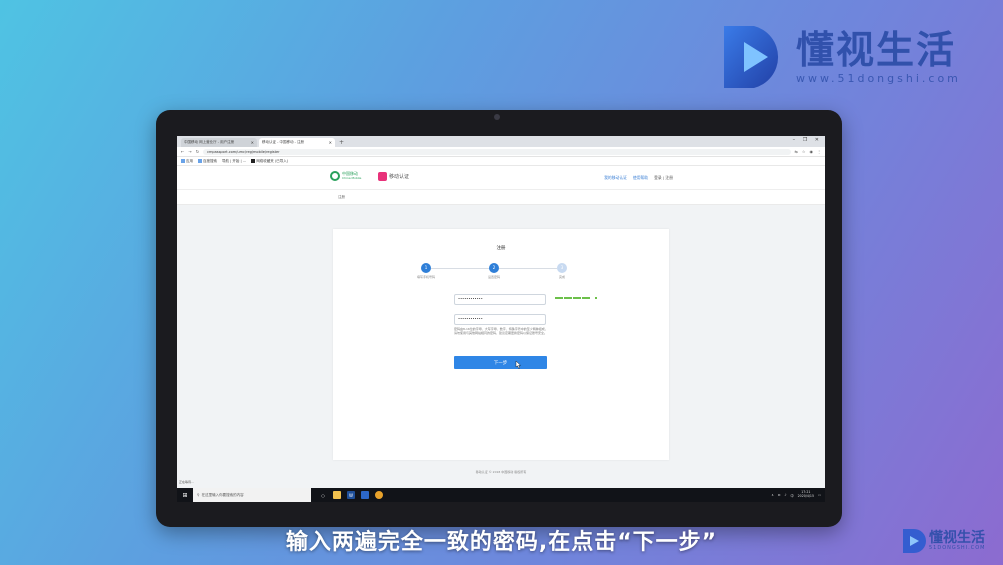 This screenshot has height=565, width=1003. I want to click on browser-tab-2: 移动认证 - 中国移动 - 注册 ✕, so click(297, 142).